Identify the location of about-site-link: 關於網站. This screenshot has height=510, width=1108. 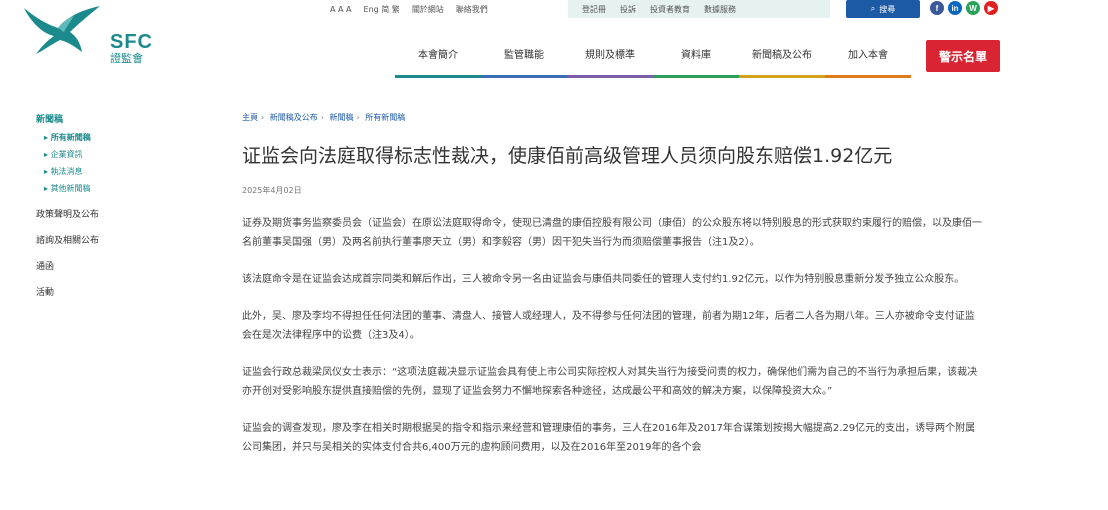
(428, 9).